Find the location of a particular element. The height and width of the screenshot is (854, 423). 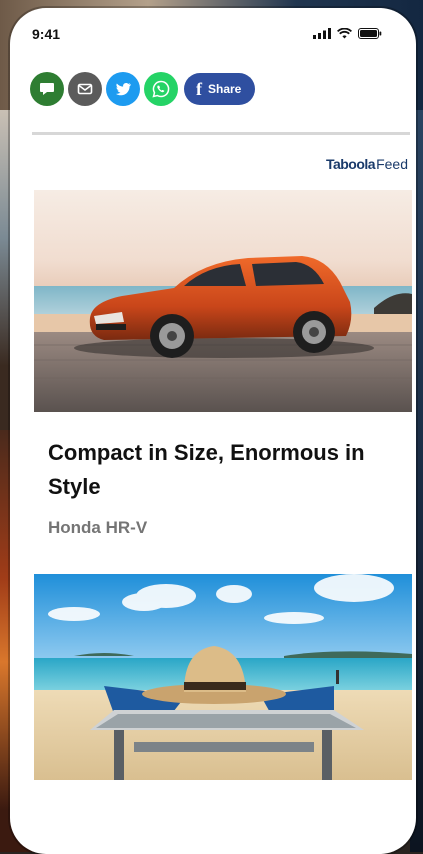

wifi-icon is located at coordinates (344, 33).